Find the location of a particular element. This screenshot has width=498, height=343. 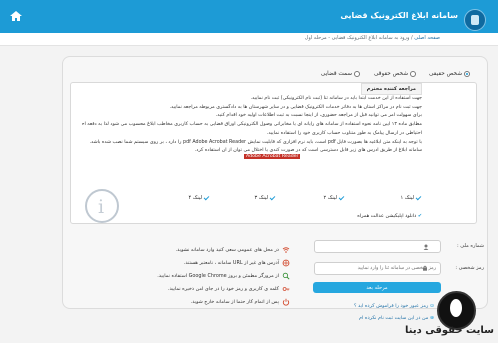

wifi-icon is located at coordinates (286, 250).